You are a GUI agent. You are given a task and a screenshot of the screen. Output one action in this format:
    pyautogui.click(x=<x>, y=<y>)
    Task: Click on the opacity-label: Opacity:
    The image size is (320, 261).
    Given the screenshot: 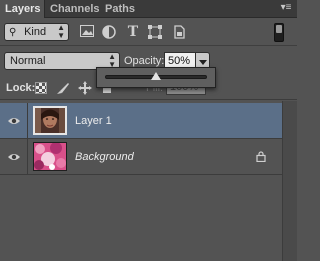 What is the action you would take?
    pyautogui.click(x=144, y=61)
    